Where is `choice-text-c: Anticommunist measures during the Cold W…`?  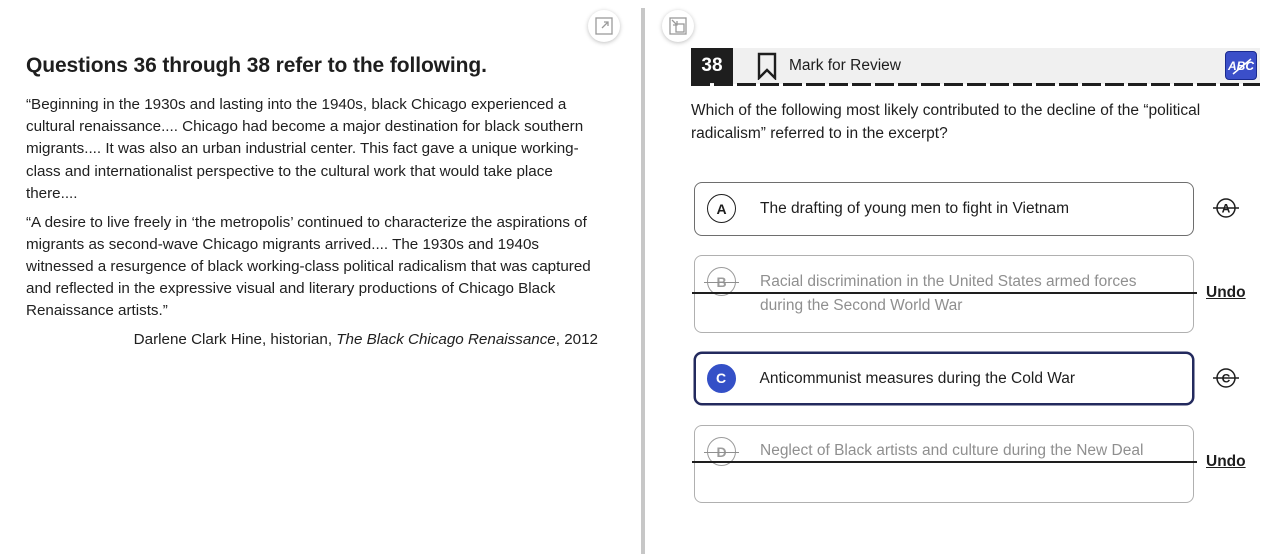
choice-text-c: Anticommunist measures during the Cold W… is located at coordinates (917, 378).